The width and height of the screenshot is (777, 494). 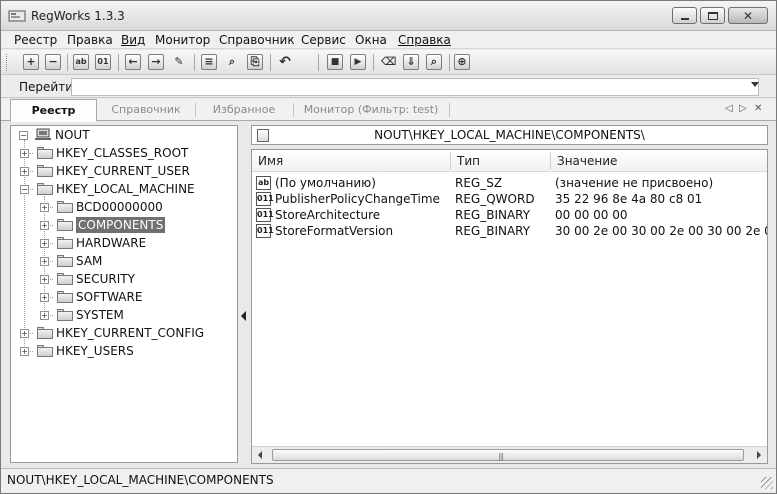 I want to click on tab-reference: Справочник, so click(x=146, y=110).